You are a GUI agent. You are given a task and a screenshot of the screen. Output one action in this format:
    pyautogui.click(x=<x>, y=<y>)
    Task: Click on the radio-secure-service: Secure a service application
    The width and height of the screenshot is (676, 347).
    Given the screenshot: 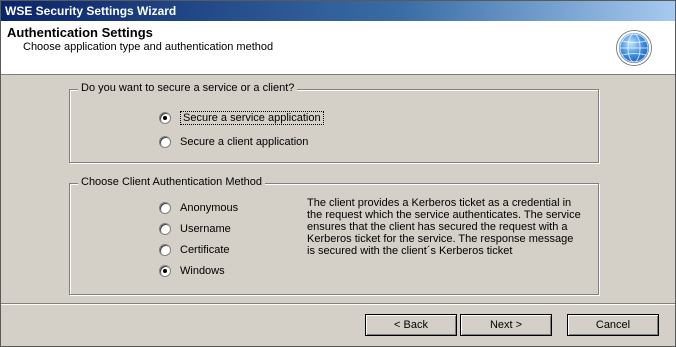 What is the action you would take?
    pyautogui.click(x=241, y=118)
    